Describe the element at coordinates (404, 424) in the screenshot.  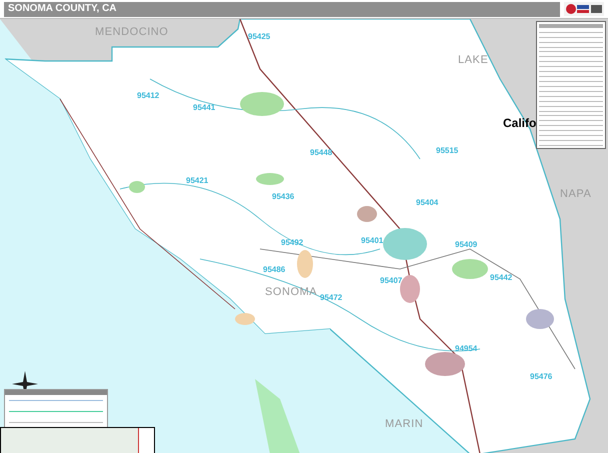
I see `county-label: MARIN` at that location.